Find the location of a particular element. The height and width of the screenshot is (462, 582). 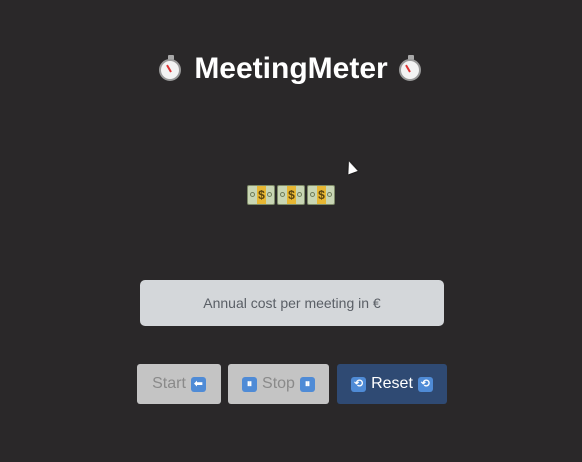

cost-input-wrapper is located at coordinates (292, 303).